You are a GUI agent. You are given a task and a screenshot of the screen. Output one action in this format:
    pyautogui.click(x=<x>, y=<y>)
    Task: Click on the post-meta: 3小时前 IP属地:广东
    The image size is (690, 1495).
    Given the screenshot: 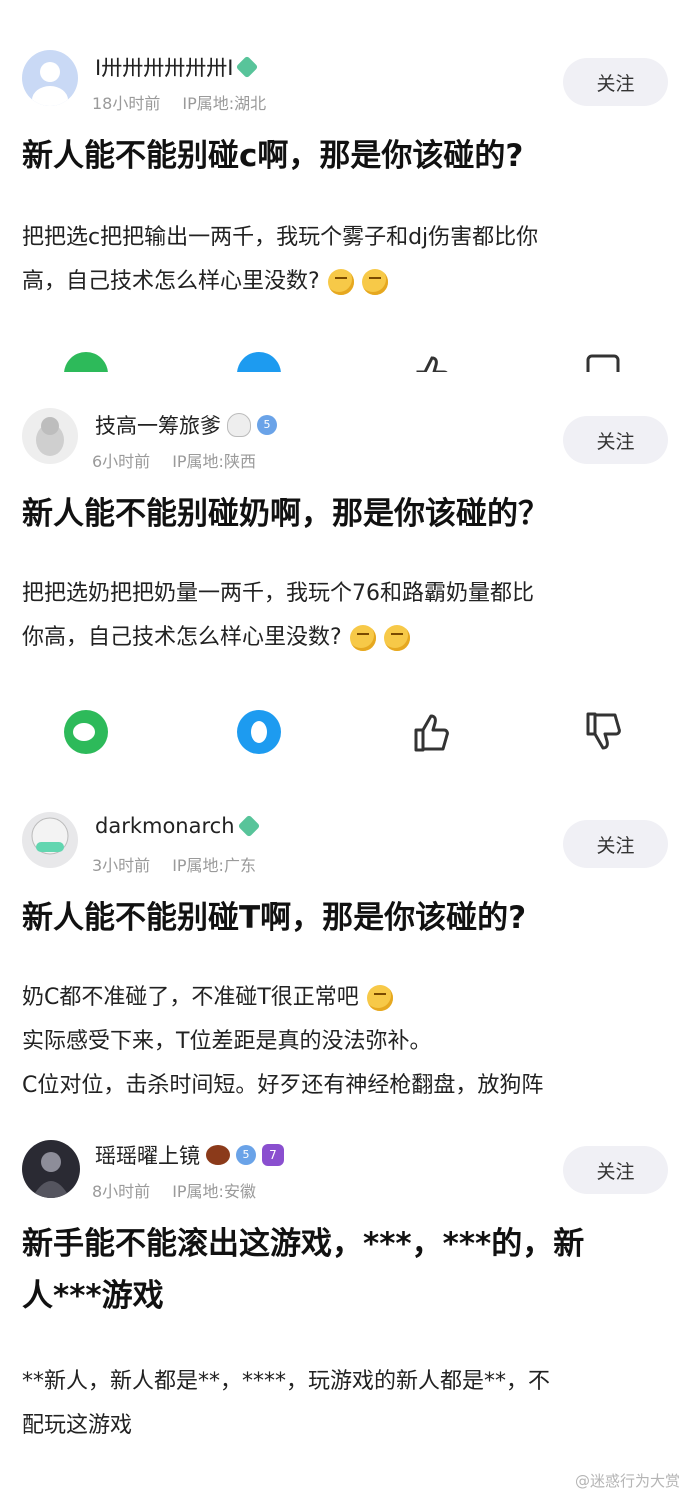 What is the action you would take?
    pyautogui.click(x=174, y=864)
    